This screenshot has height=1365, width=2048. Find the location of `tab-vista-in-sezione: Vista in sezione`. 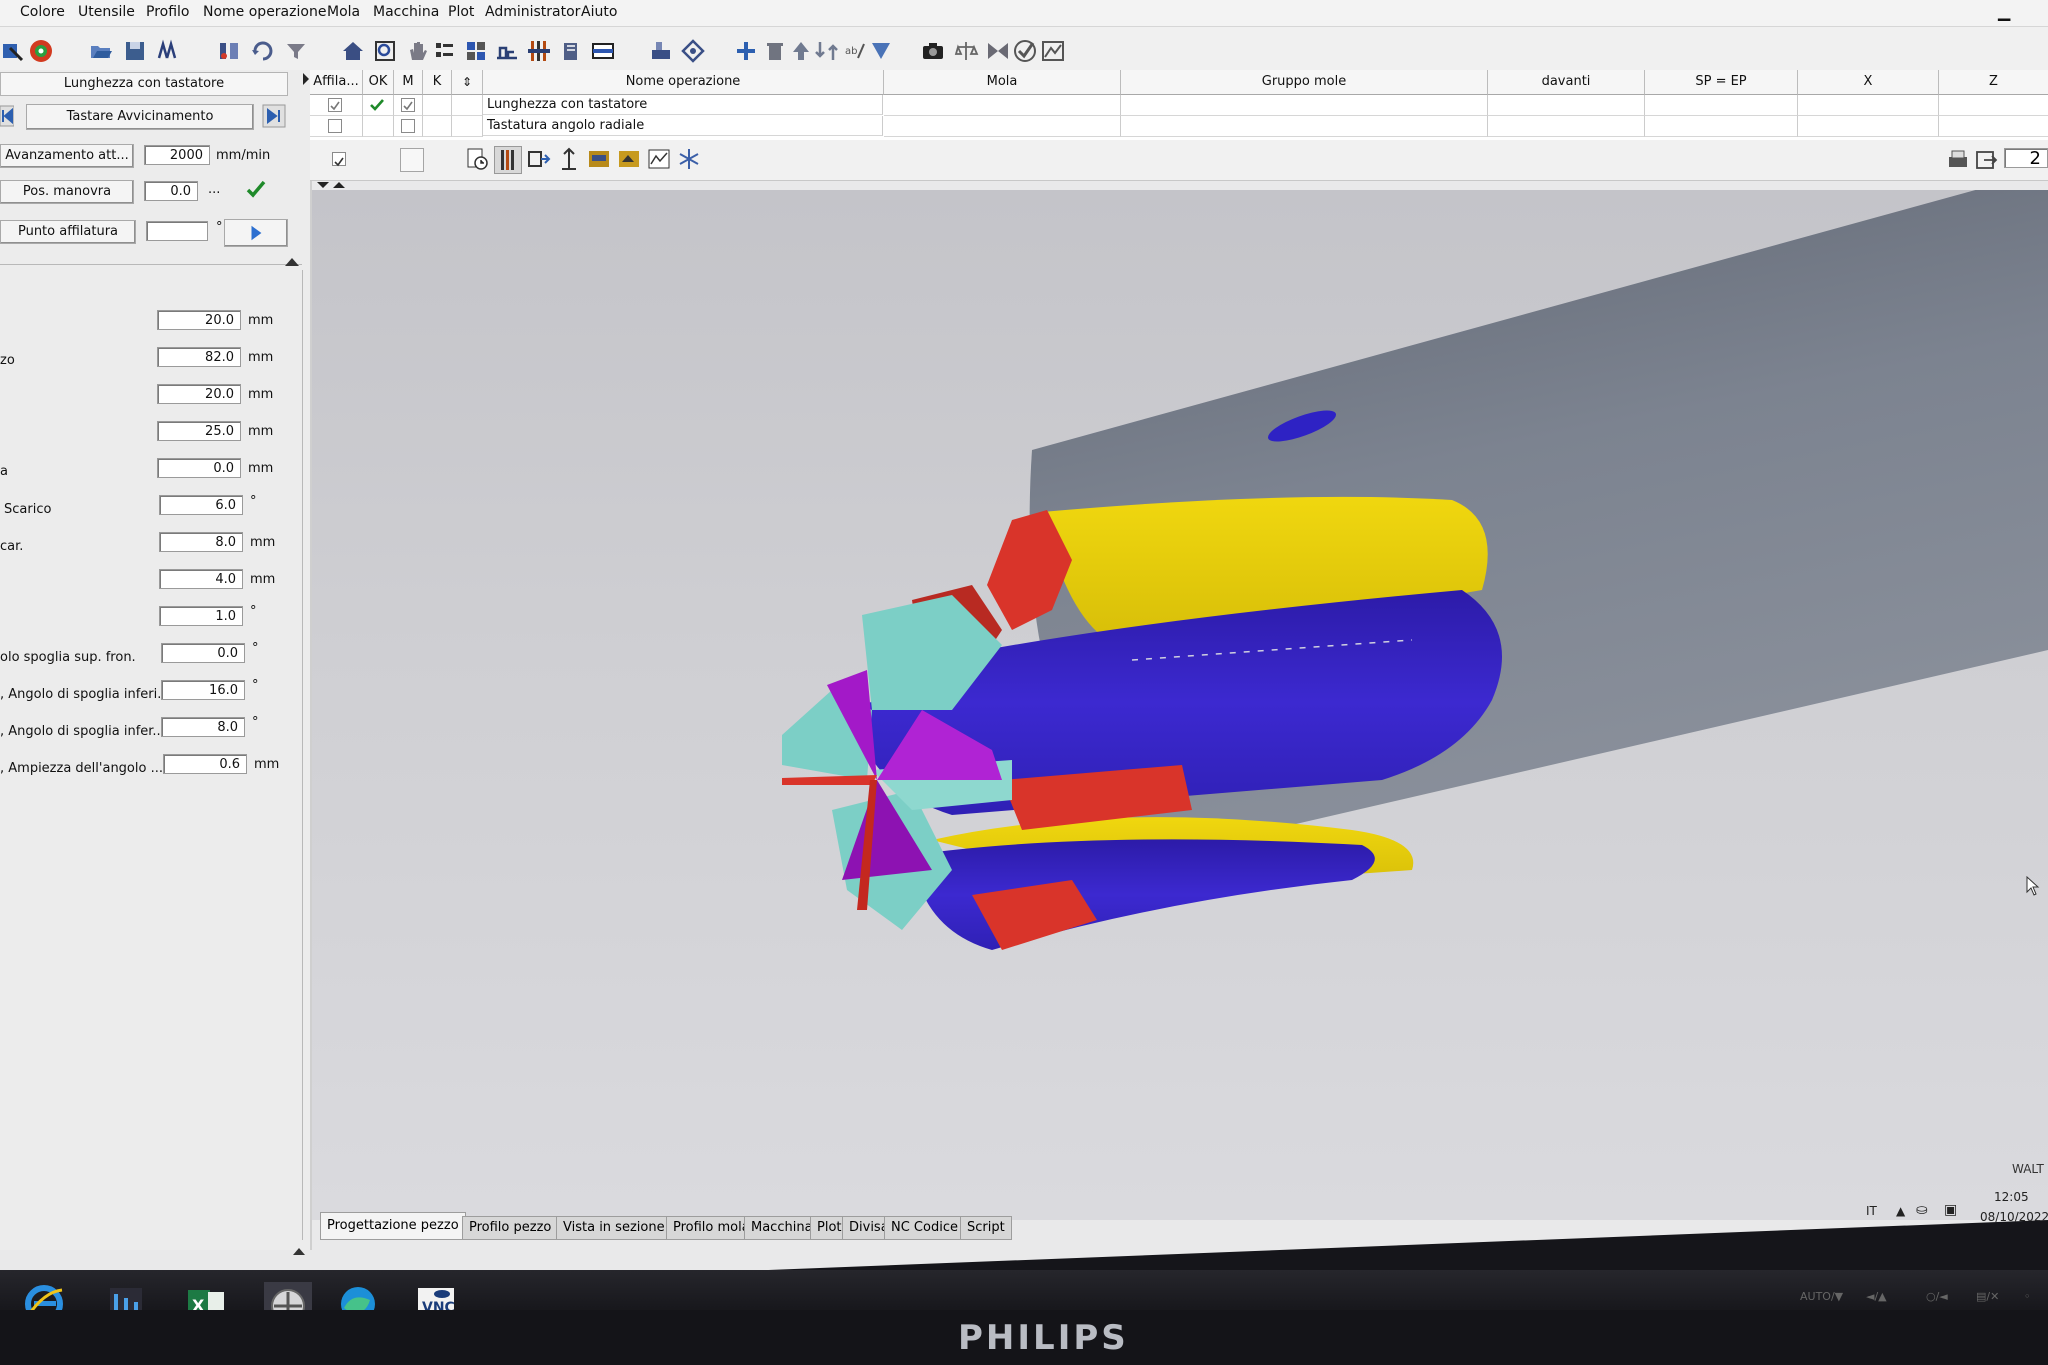

tab-vista-in-sezione: Vista in sezione is located at coordinates (614, 1228).